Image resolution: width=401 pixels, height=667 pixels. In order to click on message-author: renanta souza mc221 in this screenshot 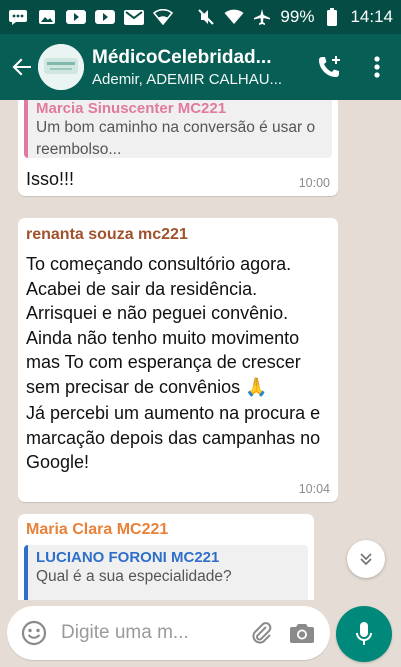, I will do `click(107, 234)`.